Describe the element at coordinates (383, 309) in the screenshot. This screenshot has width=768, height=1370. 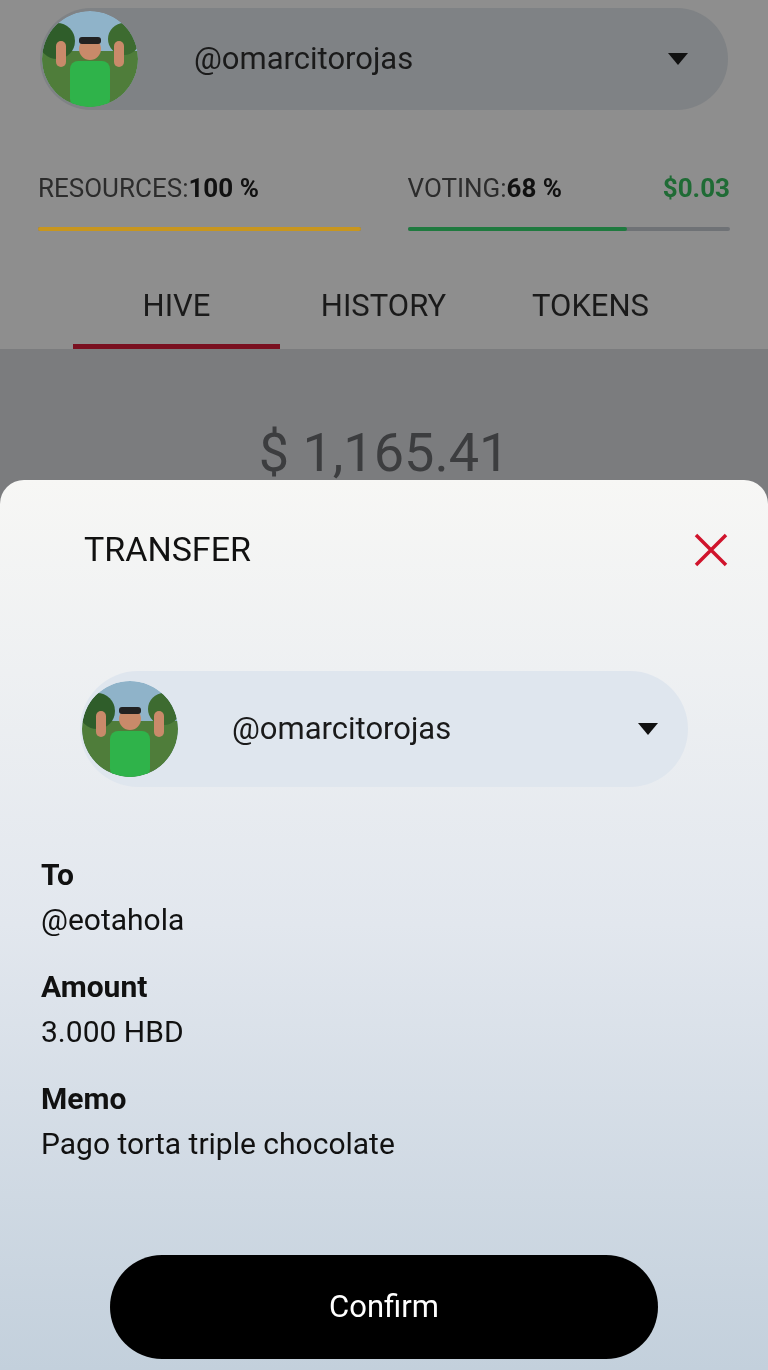
I see `tab: HISTORY` at that location.